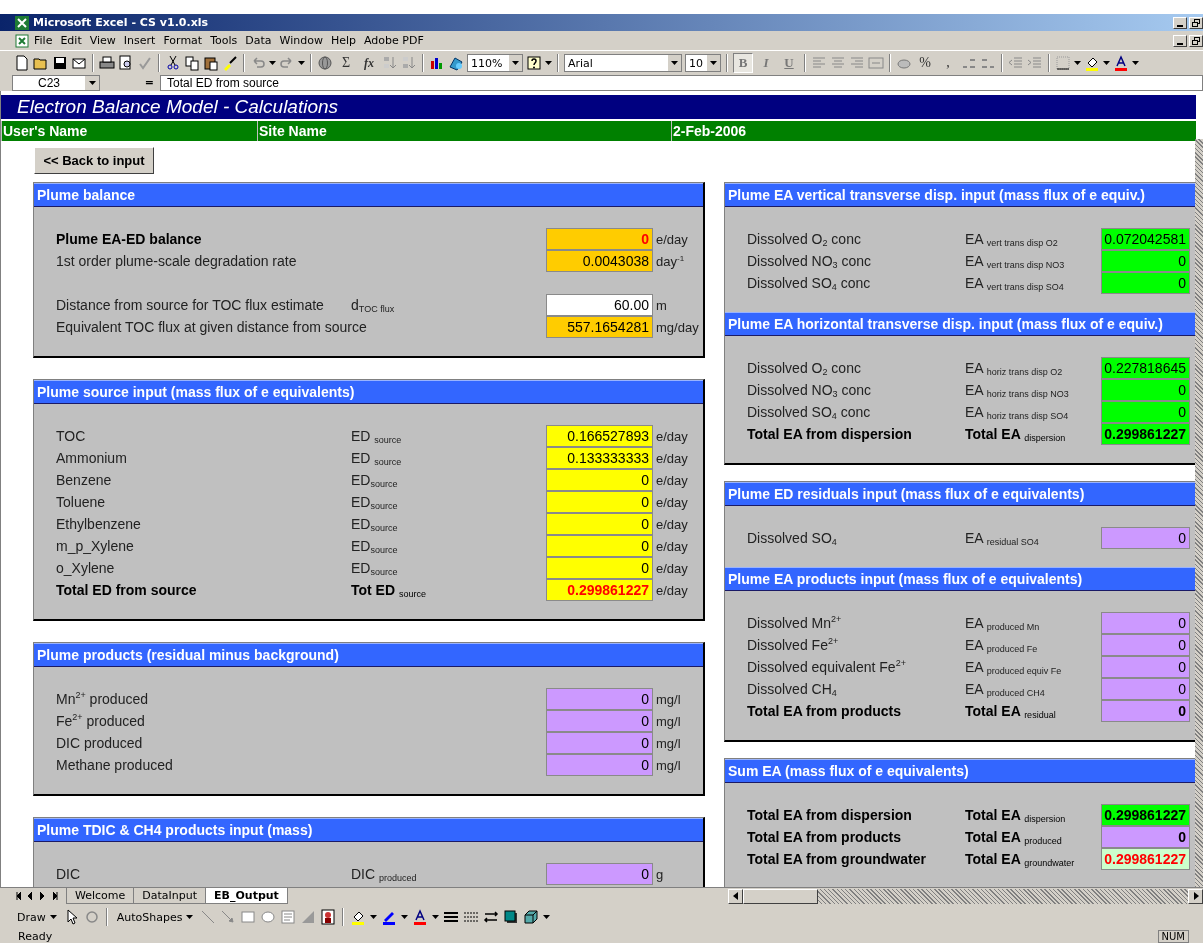 This screenshot has height=944, width=1203. Describe the element at coordinates (343, 40) in the screenshot. I see `menu-item: Help` at that location.